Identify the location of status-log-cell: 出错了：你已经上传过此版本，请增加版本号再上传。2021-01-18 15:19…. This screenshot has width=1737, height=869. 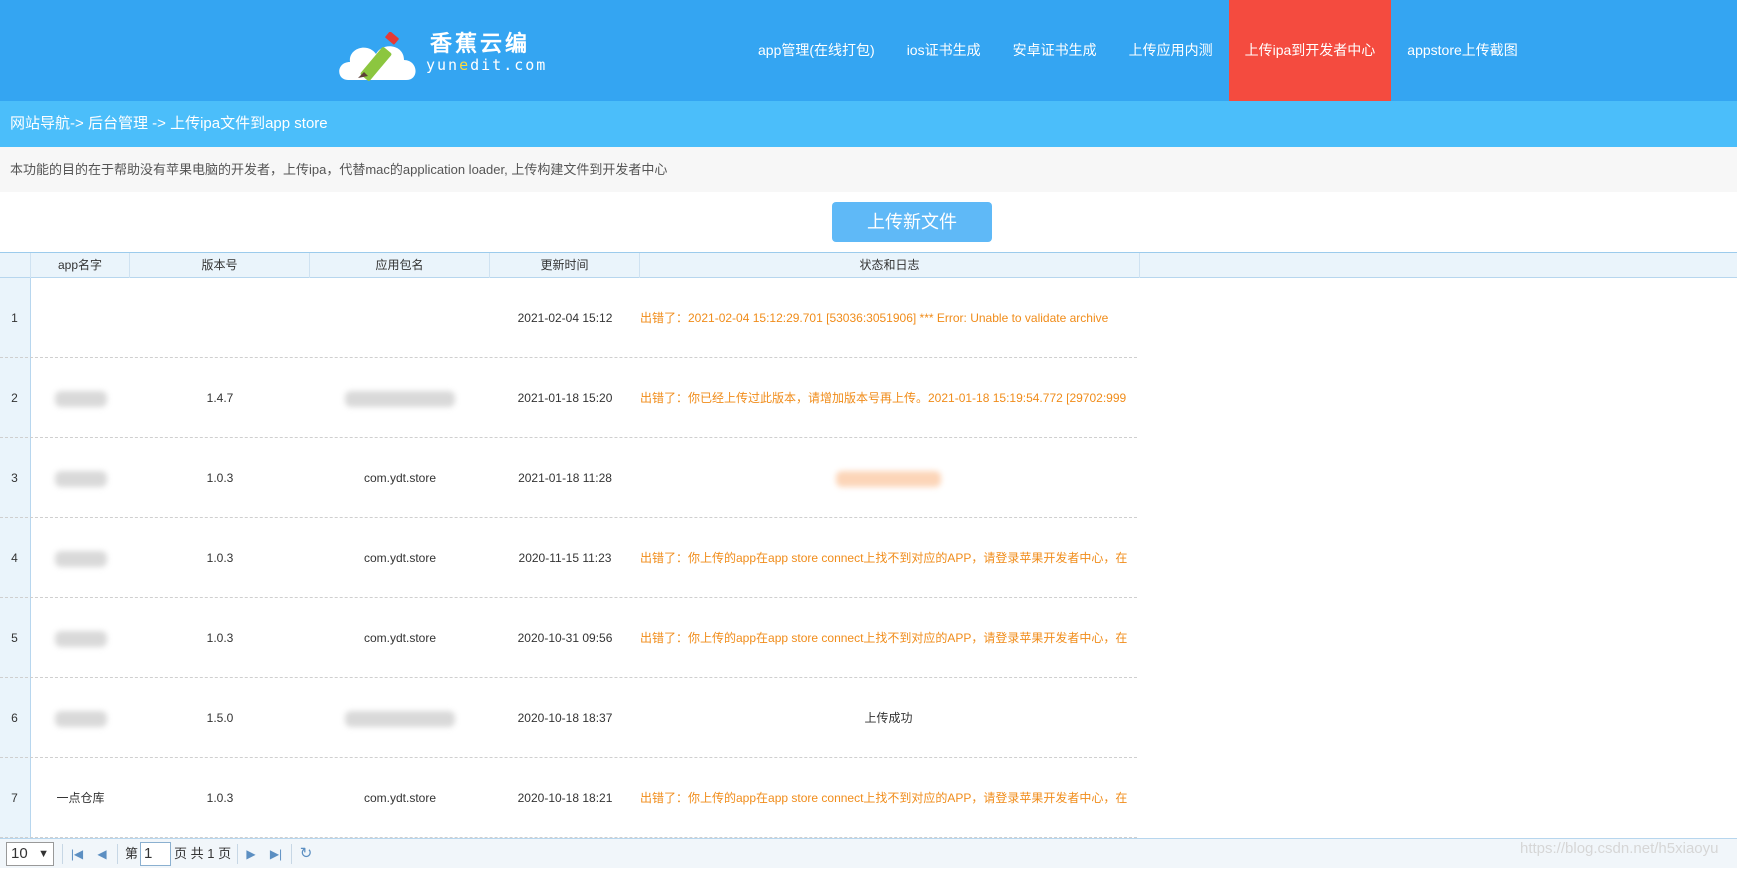
(883, 398).